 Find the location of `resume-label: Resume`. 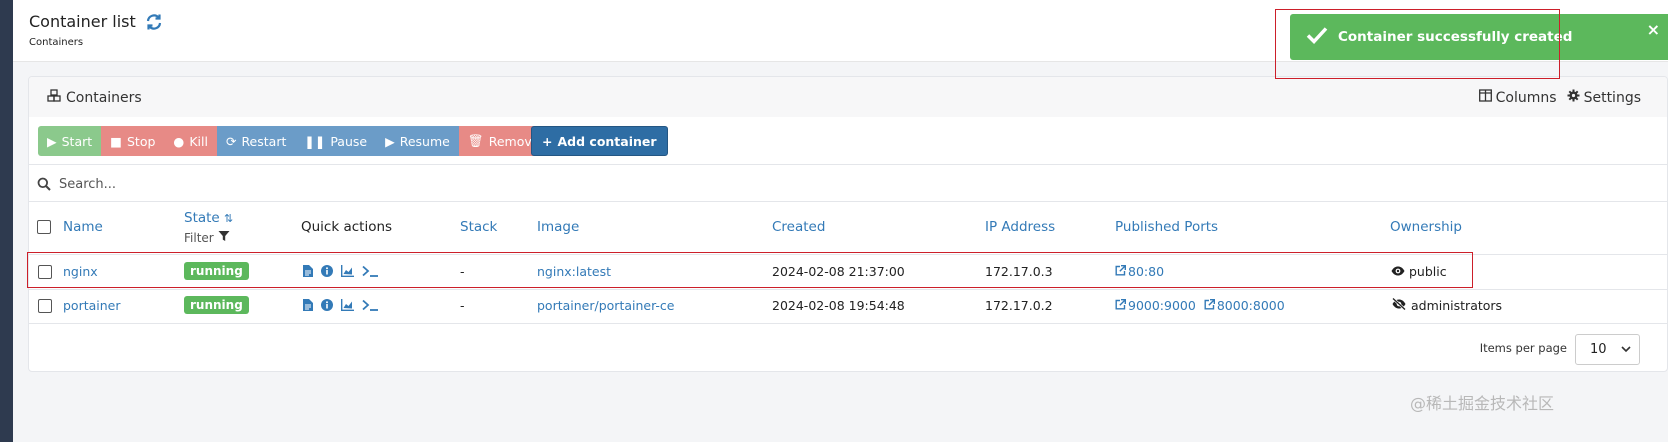

resume-label: Resume is located at coordinates (424, 141).